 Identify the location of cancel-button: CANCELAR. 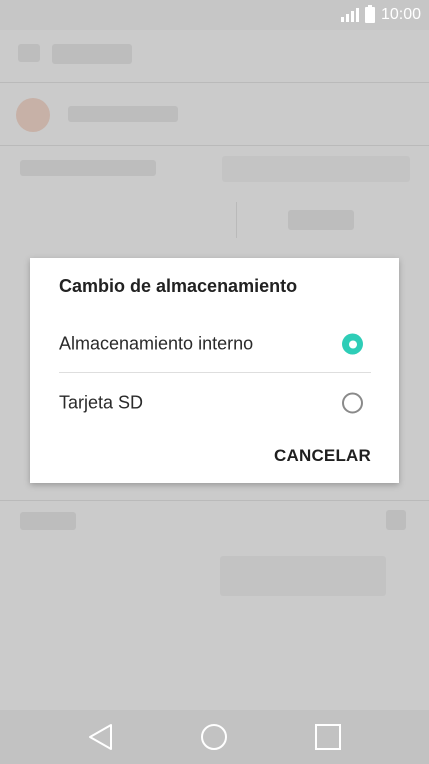
(322, 456).